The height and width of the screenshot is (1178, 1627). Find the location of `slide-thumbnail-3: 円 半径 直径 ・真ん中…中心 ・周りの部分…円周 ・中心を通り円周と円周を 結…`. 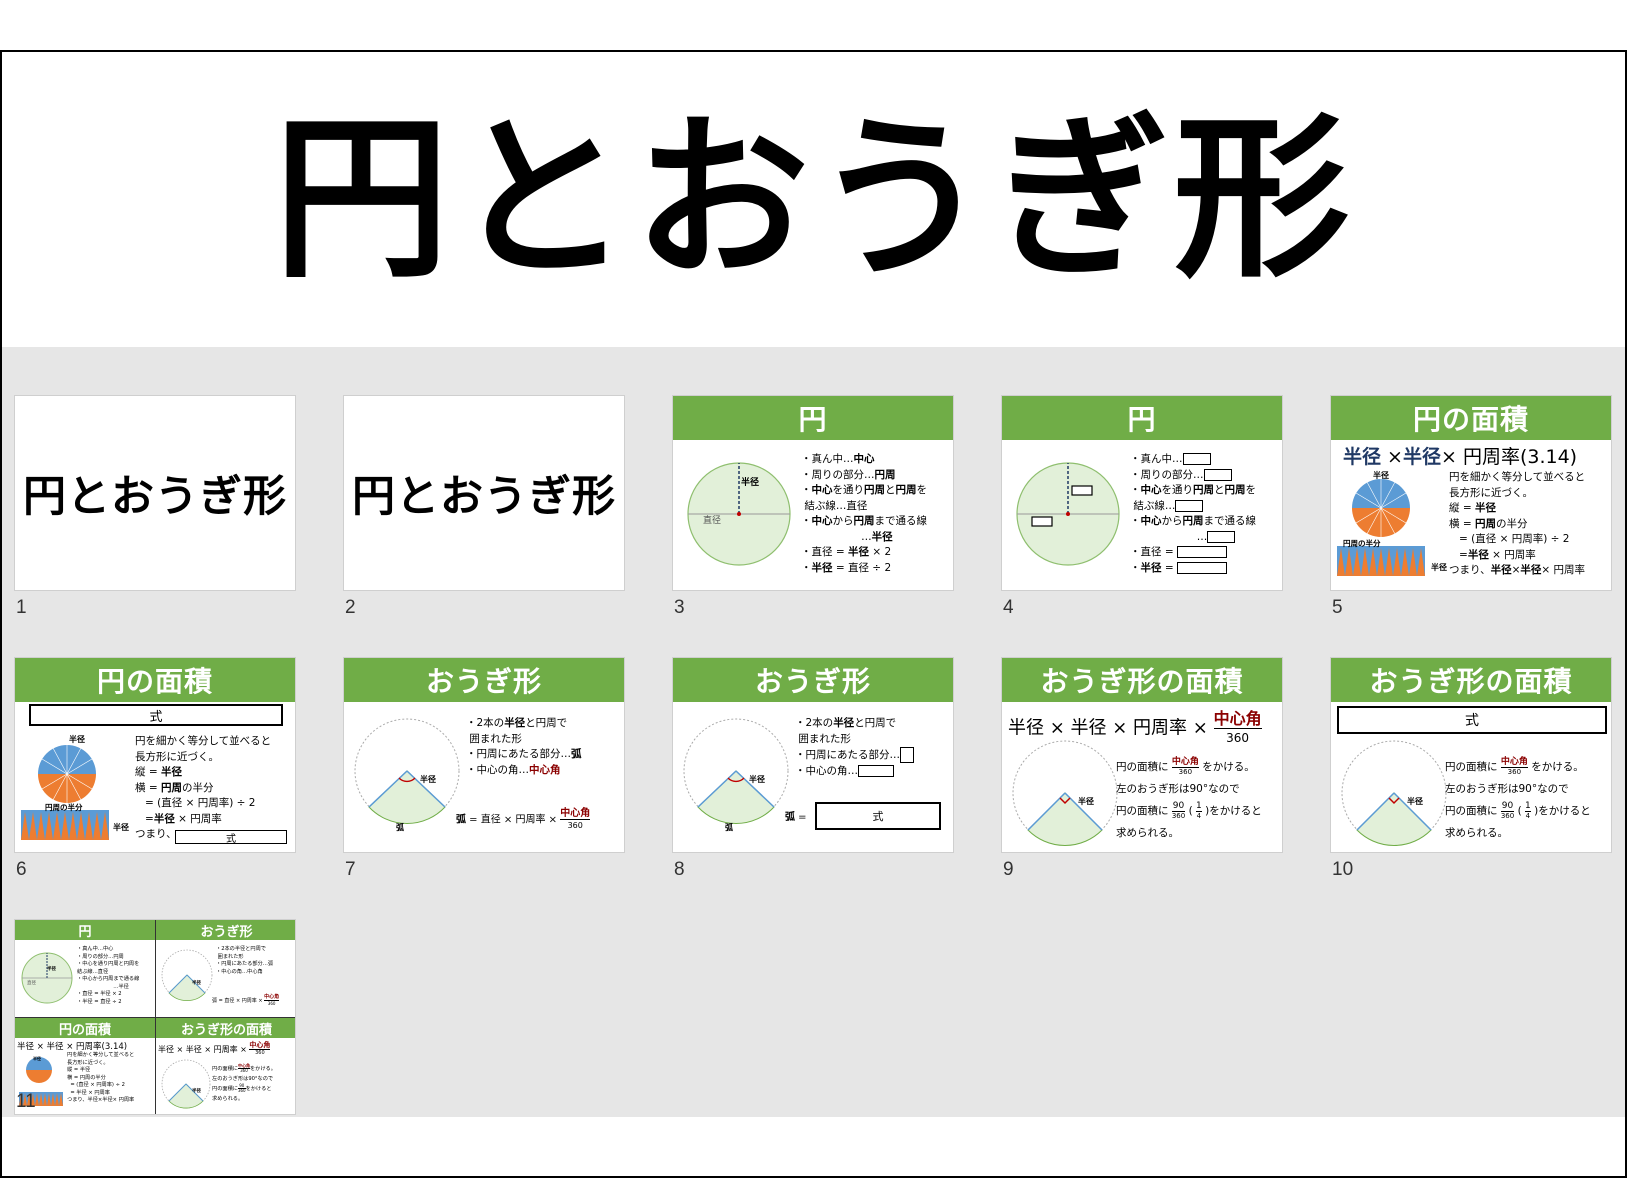

slide-thumbnail-3: 円 半径 直径 ・真ん中…中心 ・周りの部分…円周 ・中心を通り円周と円周を 結… is located at coordinates (813, 493).